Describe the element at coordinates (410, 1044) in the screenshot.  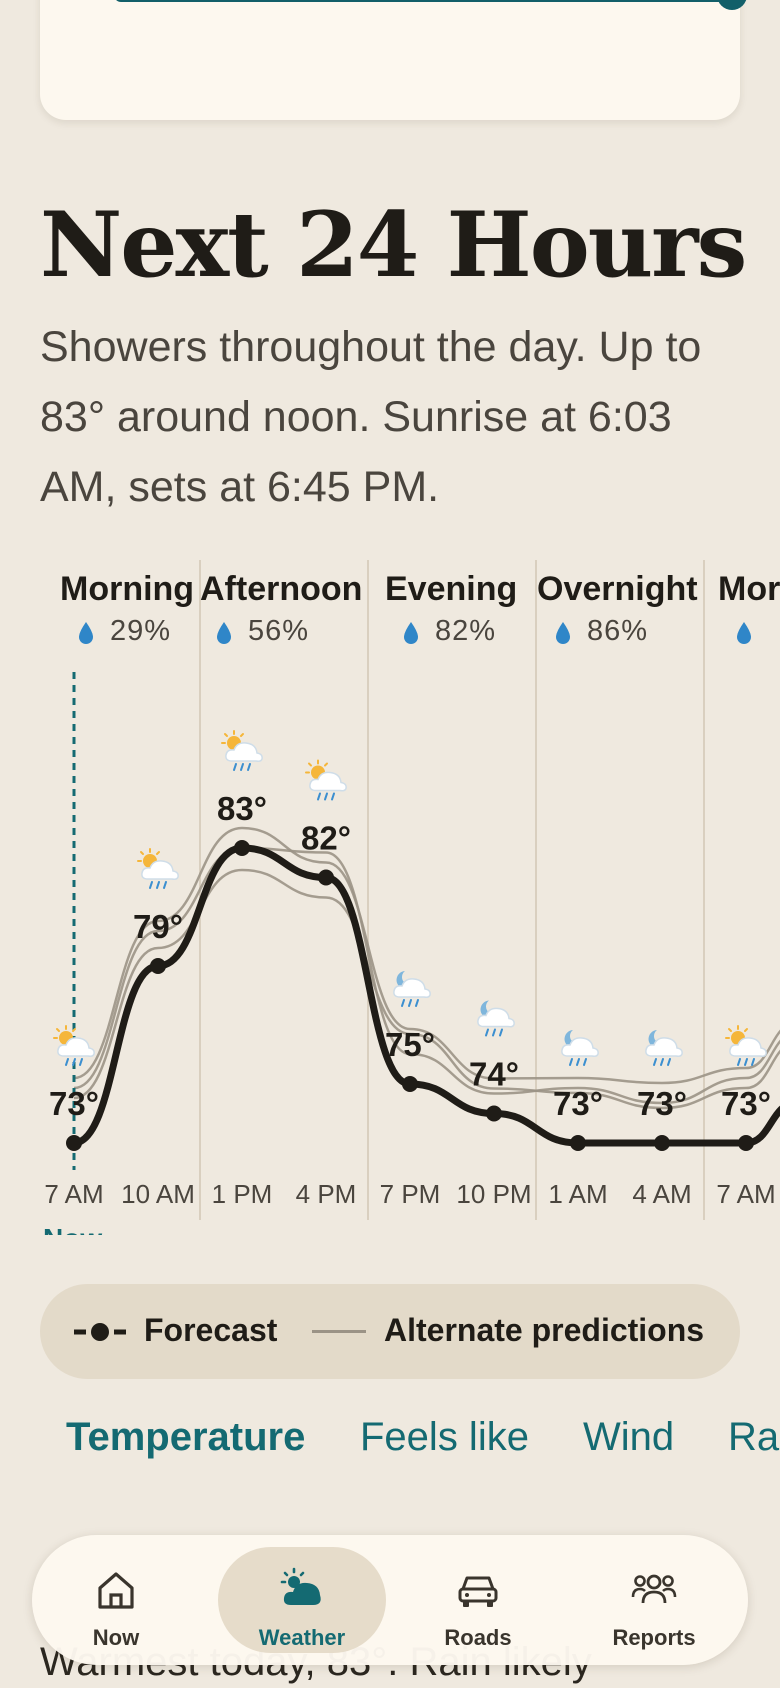
I see `temperature-label: 75°` at that location.